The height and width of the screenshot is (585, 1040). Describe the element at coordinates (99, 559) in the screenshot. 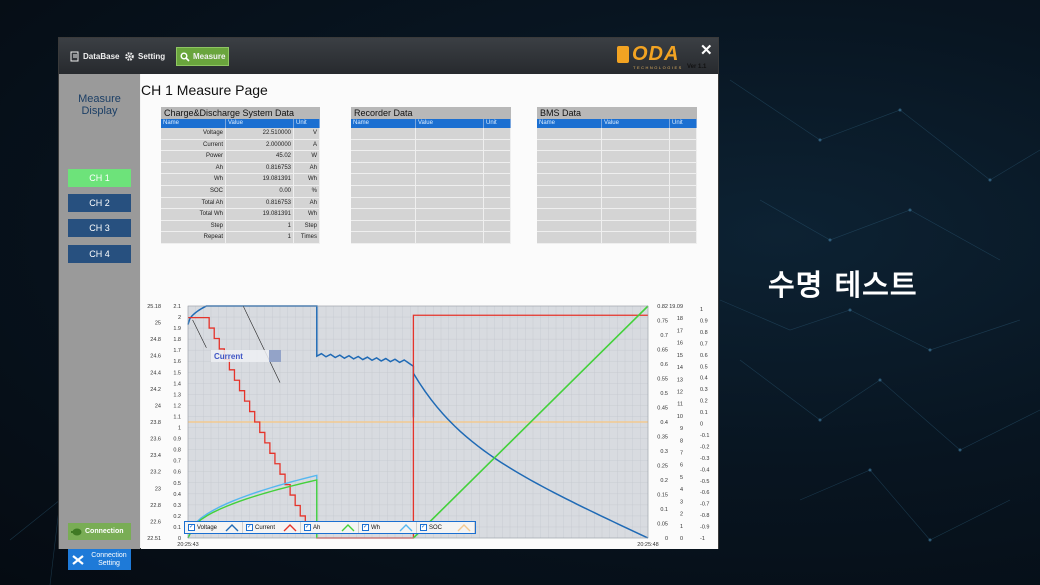

I see `connection-setting-button: Connection Setting` at that location.